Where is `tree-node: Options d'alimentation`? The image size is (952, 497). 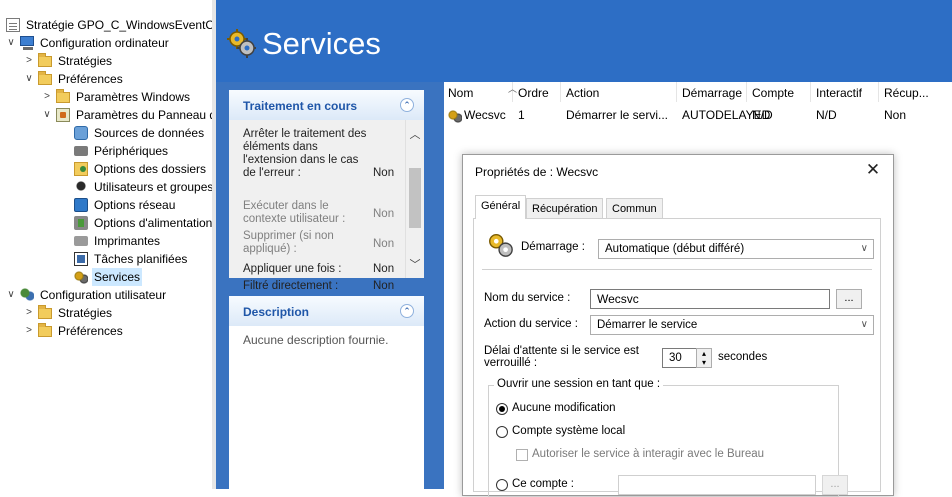 tree-node: Options d'alimentation is located at coordinates (106, 223).